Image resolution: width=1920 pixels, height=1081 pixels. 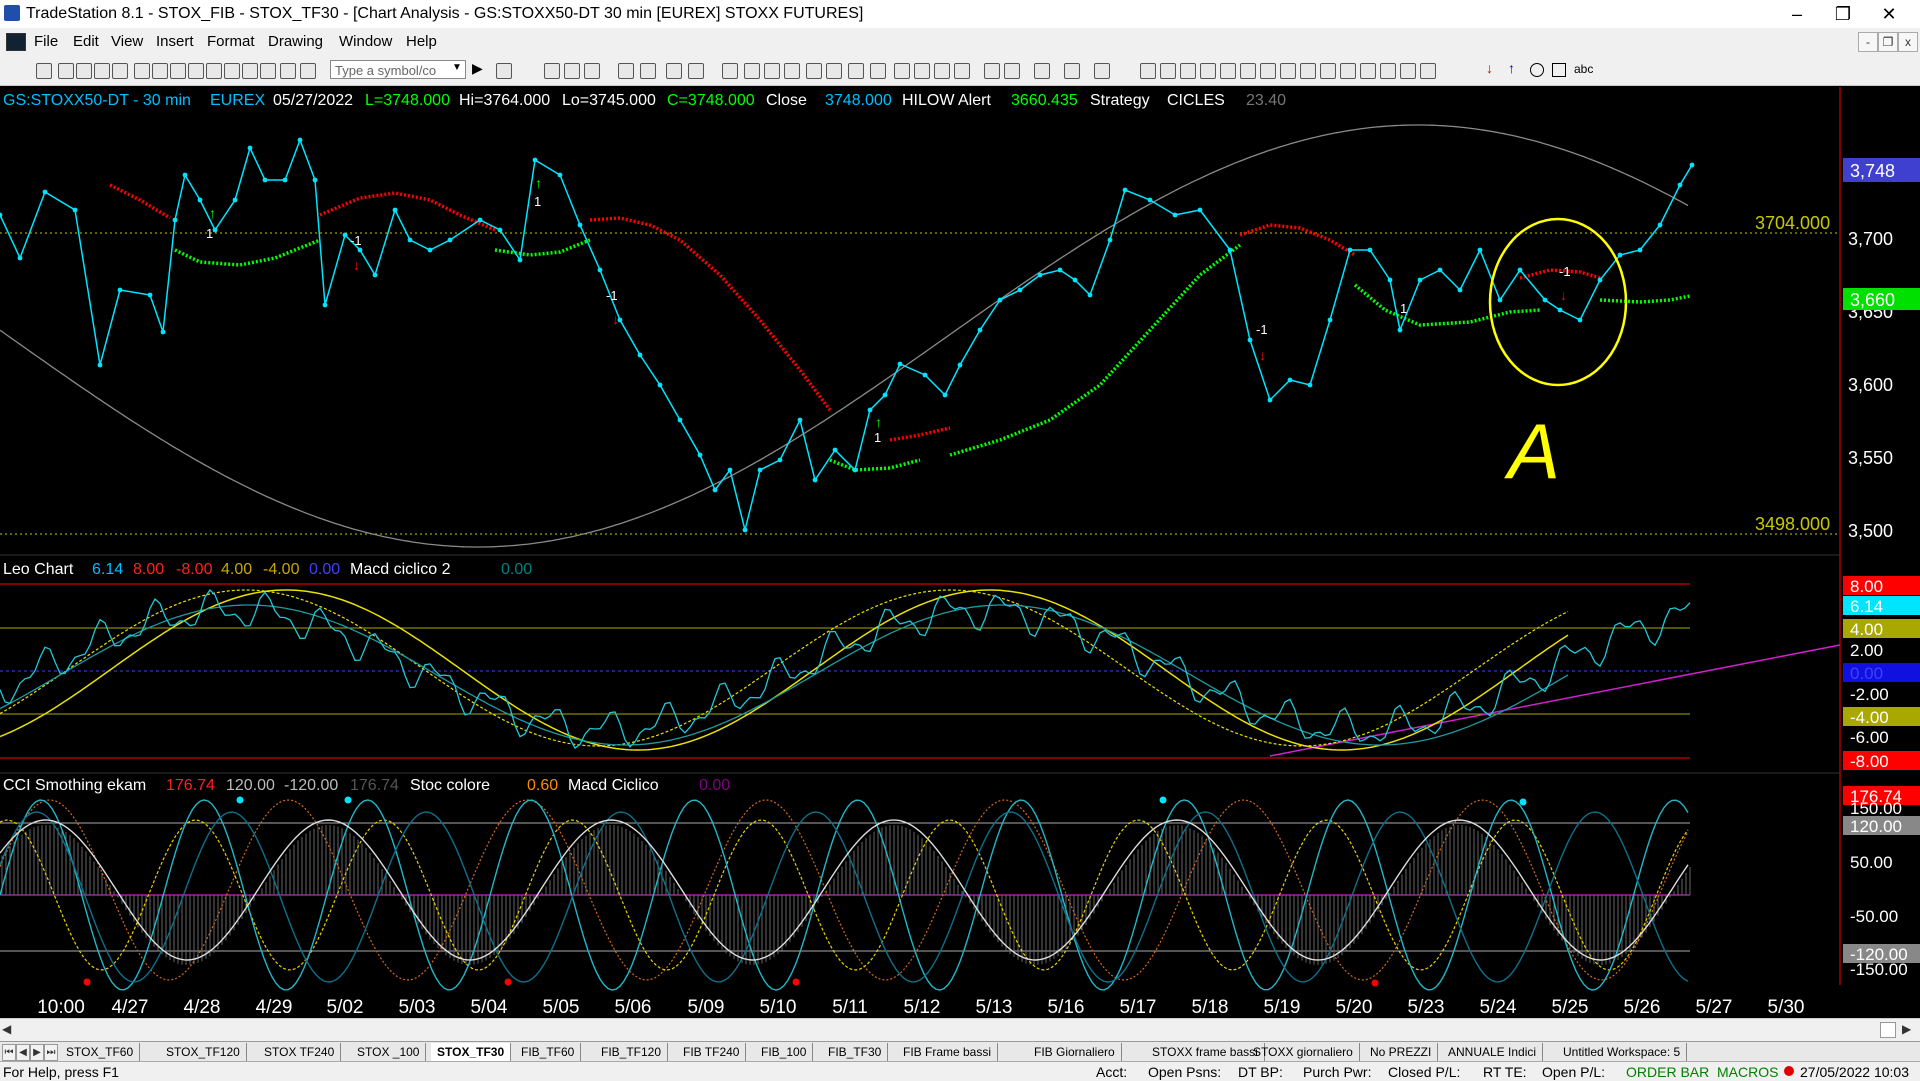 What do you see at coordinates (504, 71) in the screenshot?
I see `symbol-lookup-icon` at bounding box center [504, 71].